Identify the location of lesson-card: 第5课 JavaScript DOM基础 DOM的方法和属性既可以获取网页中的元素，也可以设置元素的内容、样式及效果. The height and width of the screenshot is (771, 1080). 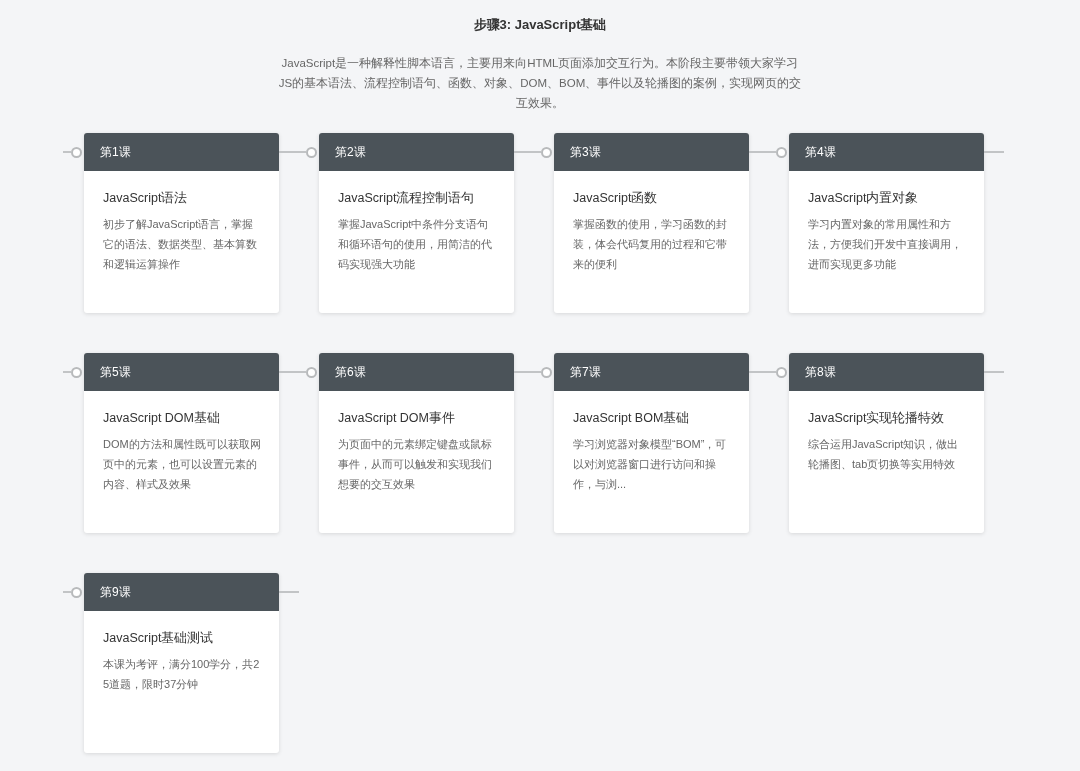
(181, 443).